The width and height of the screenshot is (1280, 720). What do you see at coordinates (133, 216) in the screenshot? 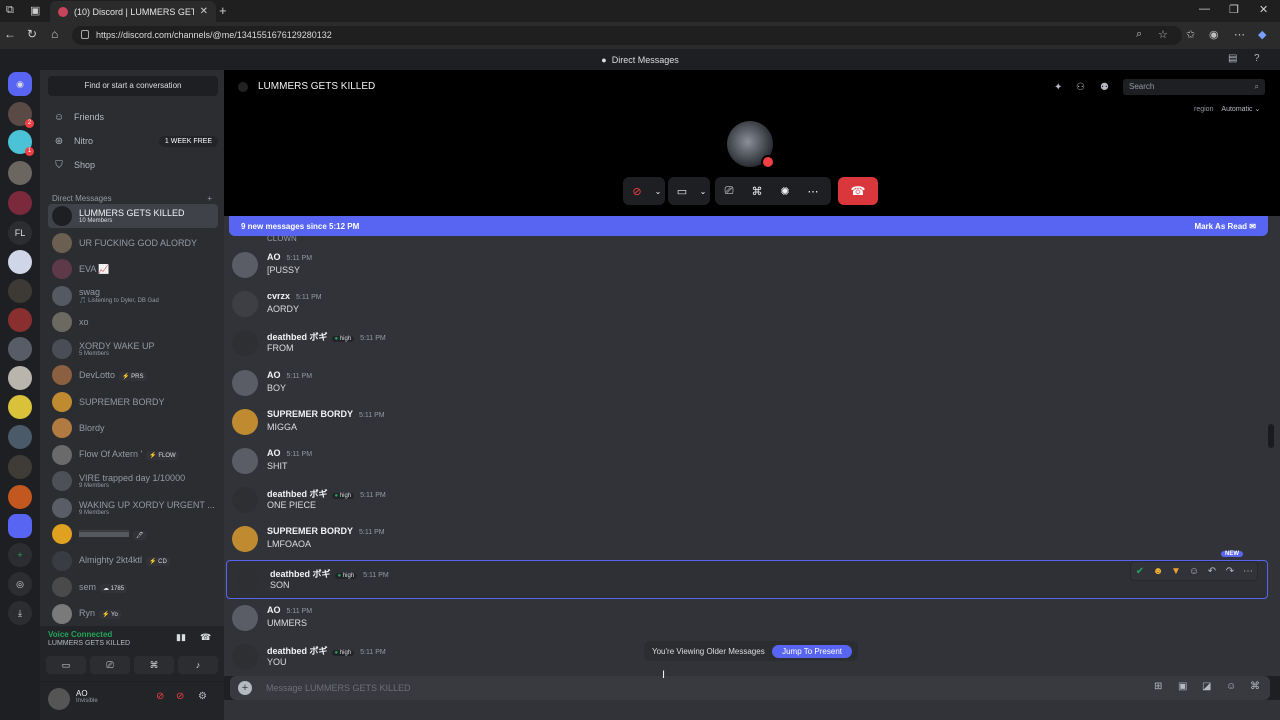
I see `dm-item: LUMMERS GETS KILLED 10 Members` at bounding box center [133, 216].